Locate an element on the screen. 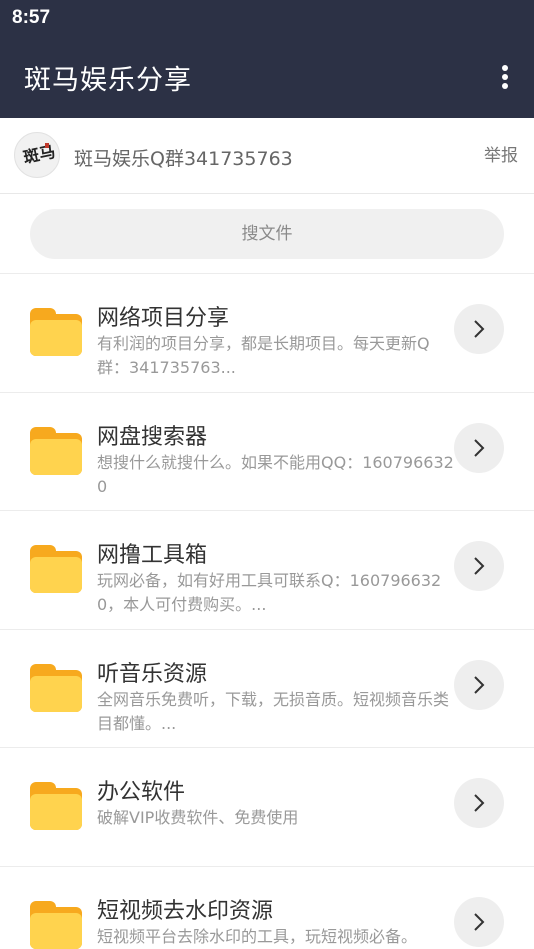 This screenshot has height=949, width=534. item-title: 网盘搜索器 is located at coordinates (152, 437).